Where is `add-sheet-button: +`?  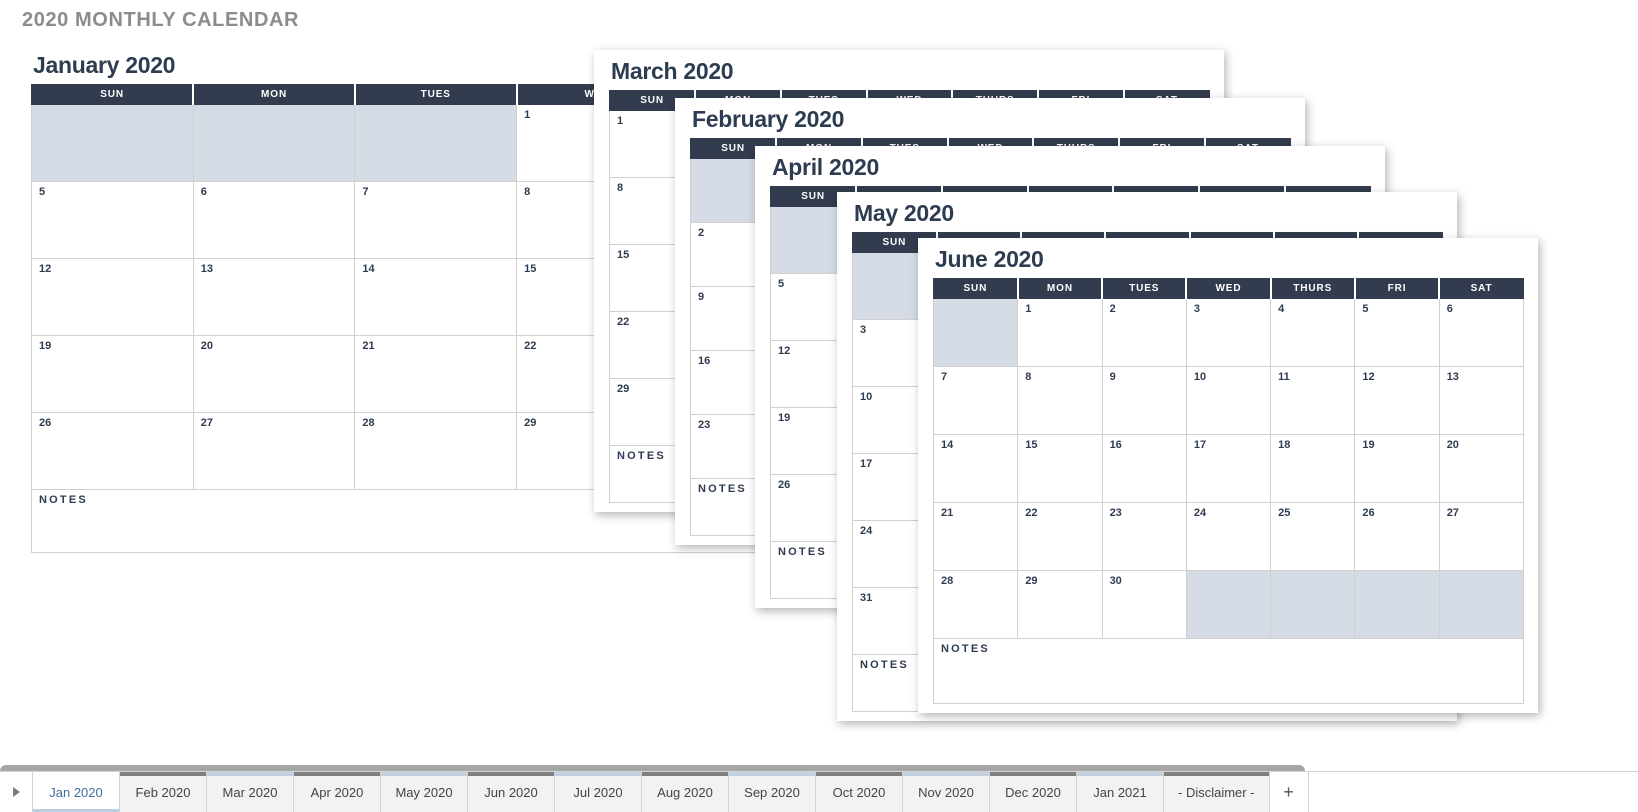 add-sheet-button: + is located at coordinates (1289, 792).